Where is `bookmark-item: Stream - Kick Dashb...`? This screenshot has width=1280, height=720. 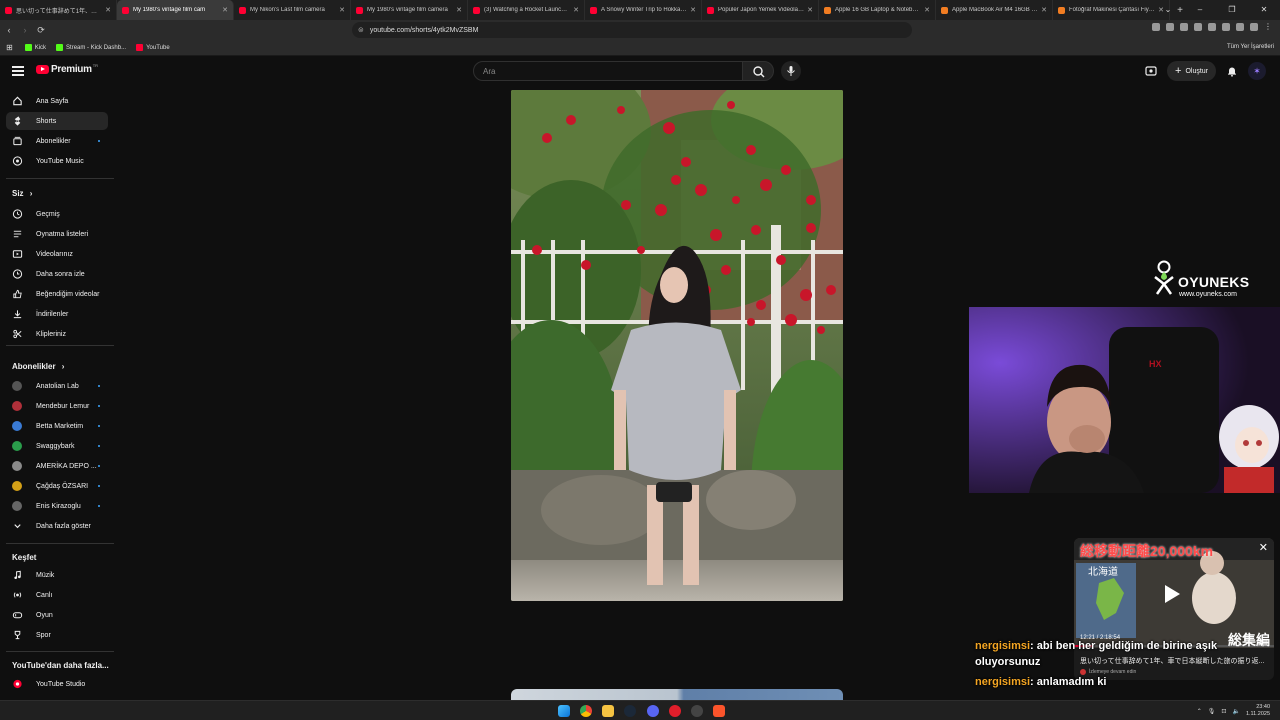 bookmark-item: Stream - Kick Dashb... is located at coordinates (91, 47).